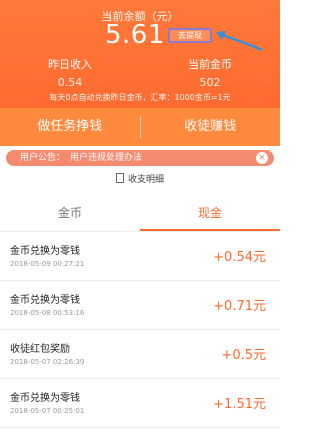 The image size is (320, 429). What do you see at coordinates (40, 349) in the screenshot?
I see `item-title: 收徒红包奖励` at bounding box center [40, 349].